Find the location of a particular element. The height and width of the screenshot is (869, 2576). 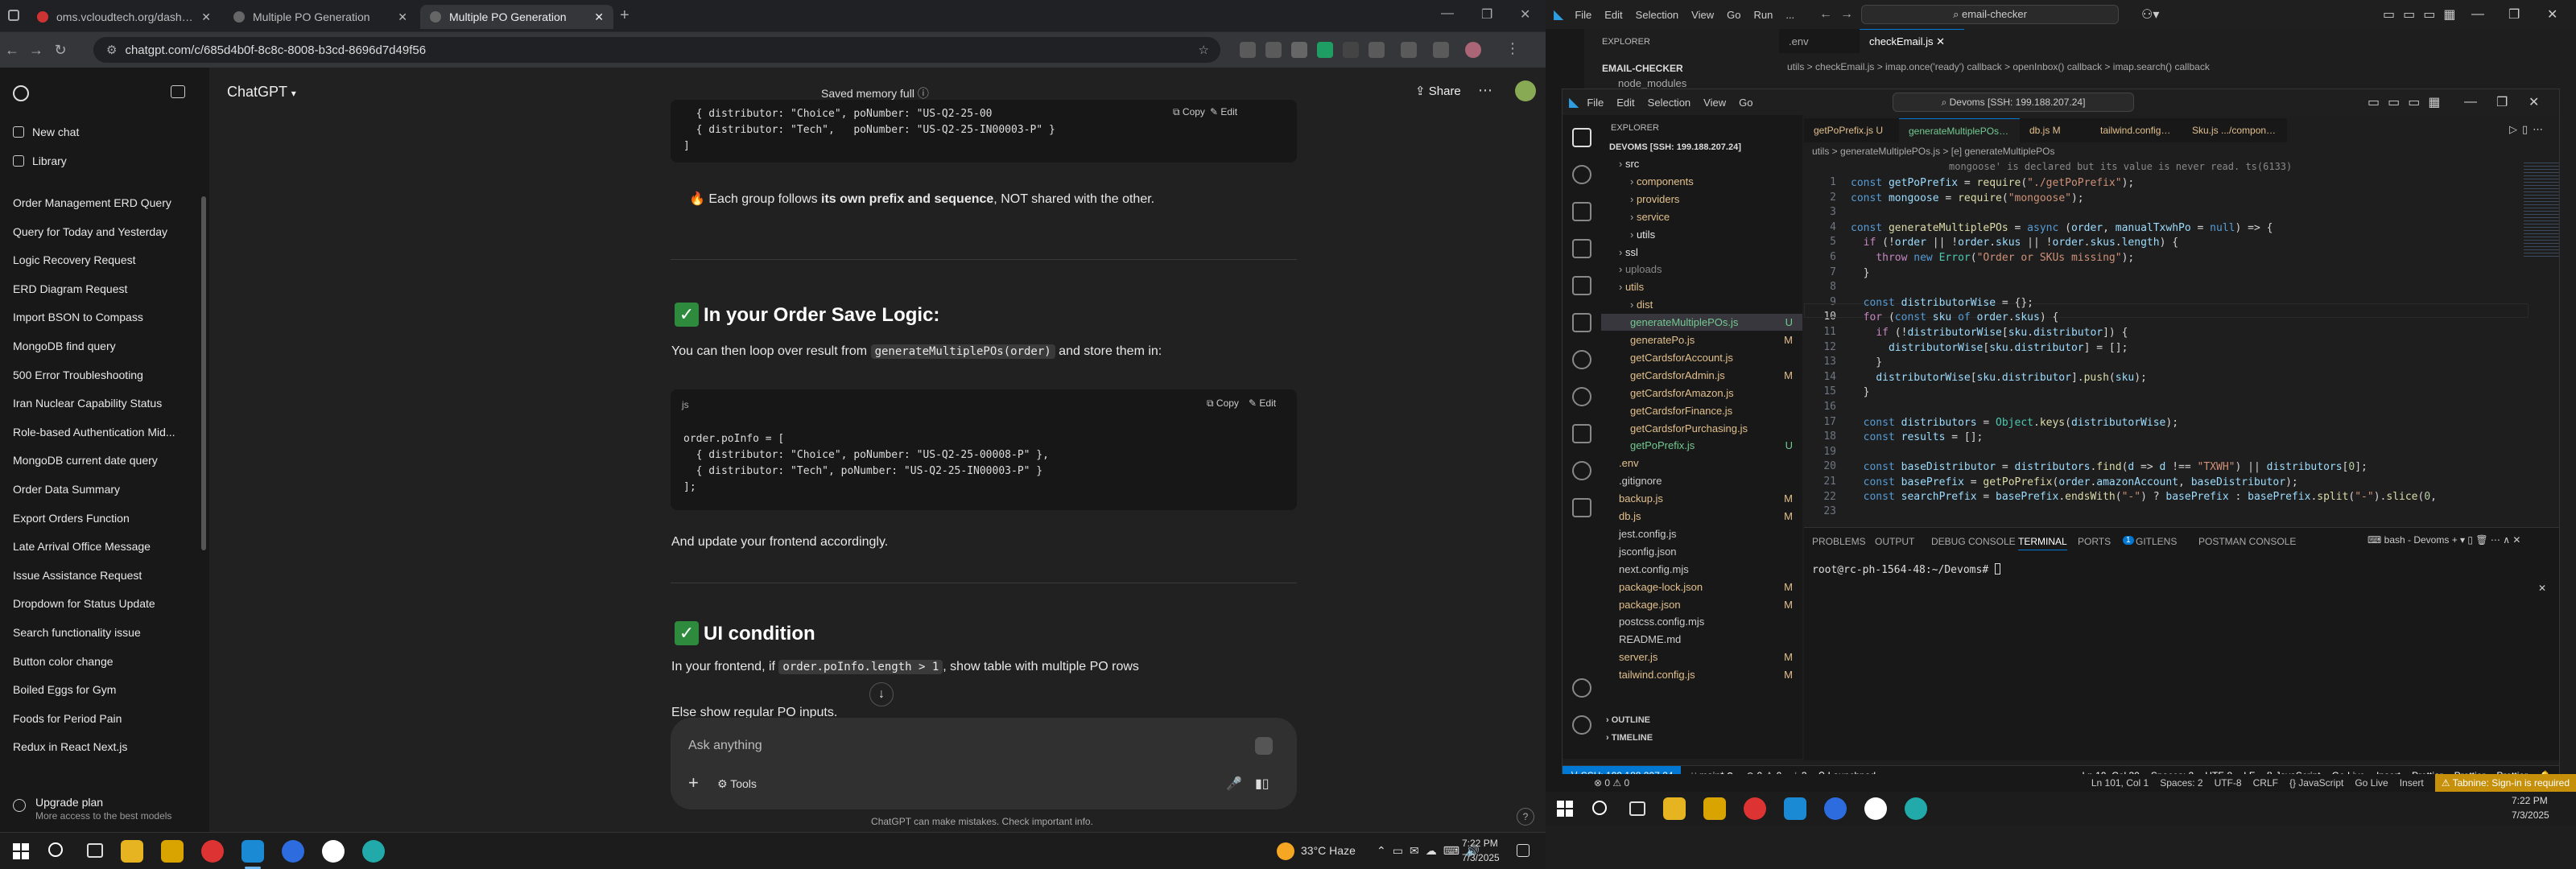

chat-history-item: Dropdown for Status Update is located at coordinates (104, 603).